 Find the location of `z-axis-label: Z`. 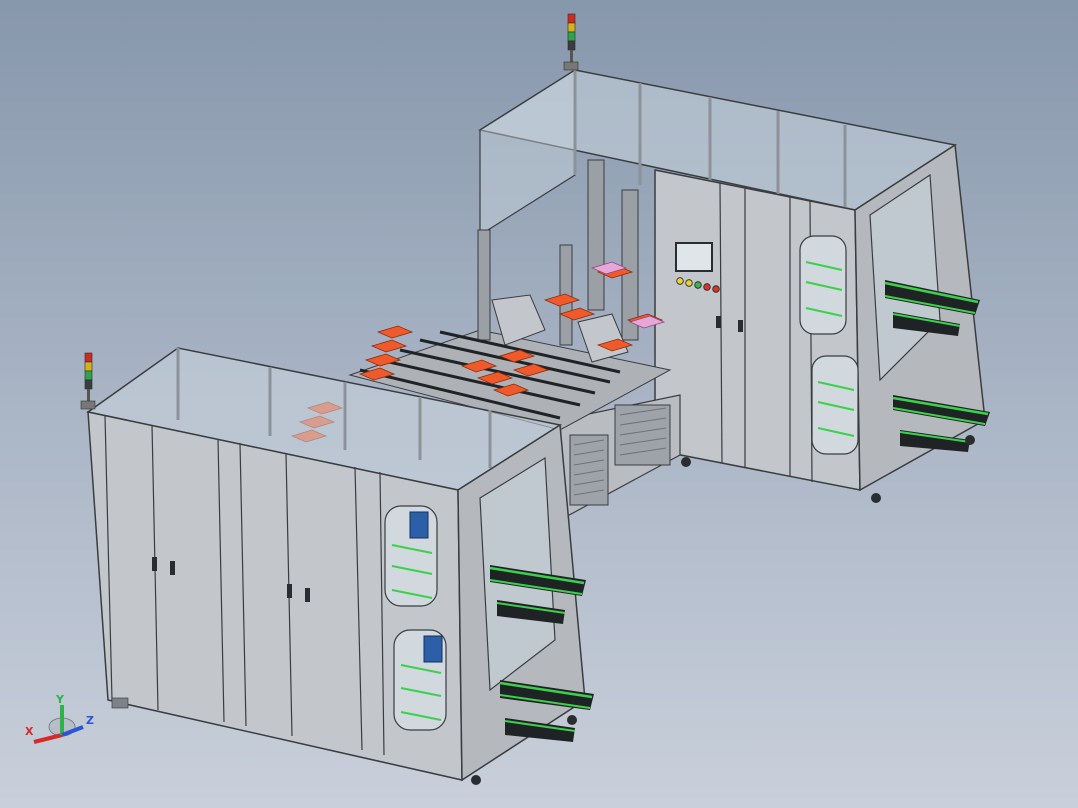

z-axis-label: Z is located at coordinates (90, 720).